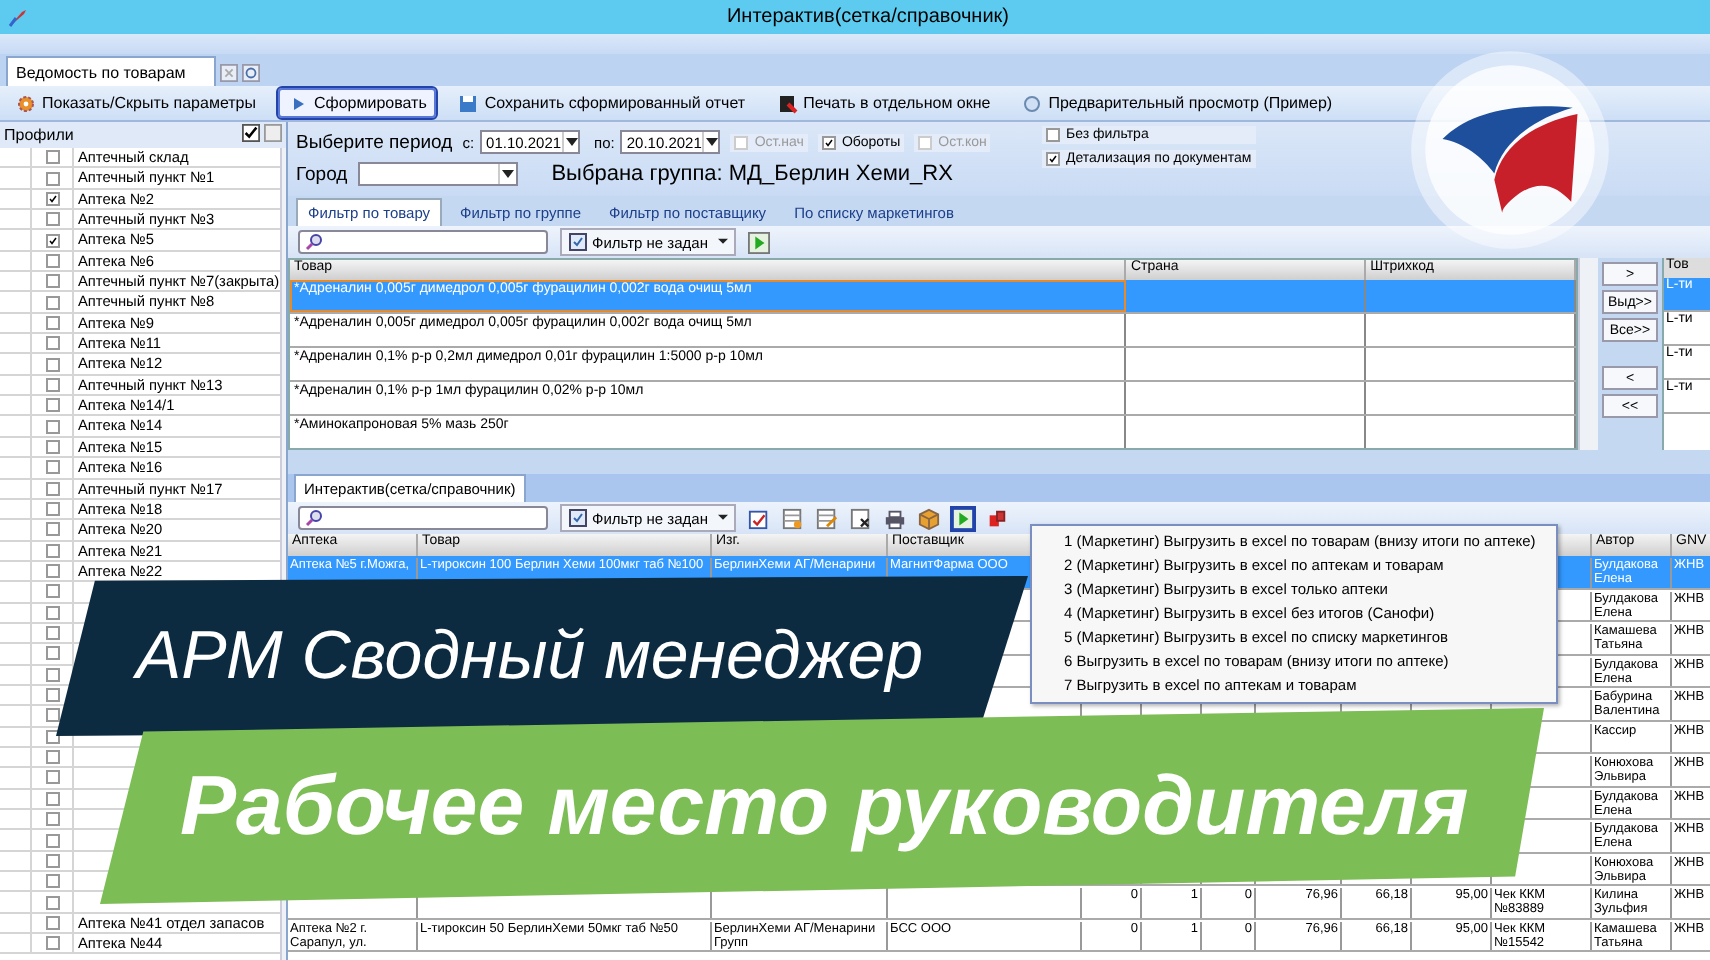  I want to click on city-dropdown, so click(437, 174).